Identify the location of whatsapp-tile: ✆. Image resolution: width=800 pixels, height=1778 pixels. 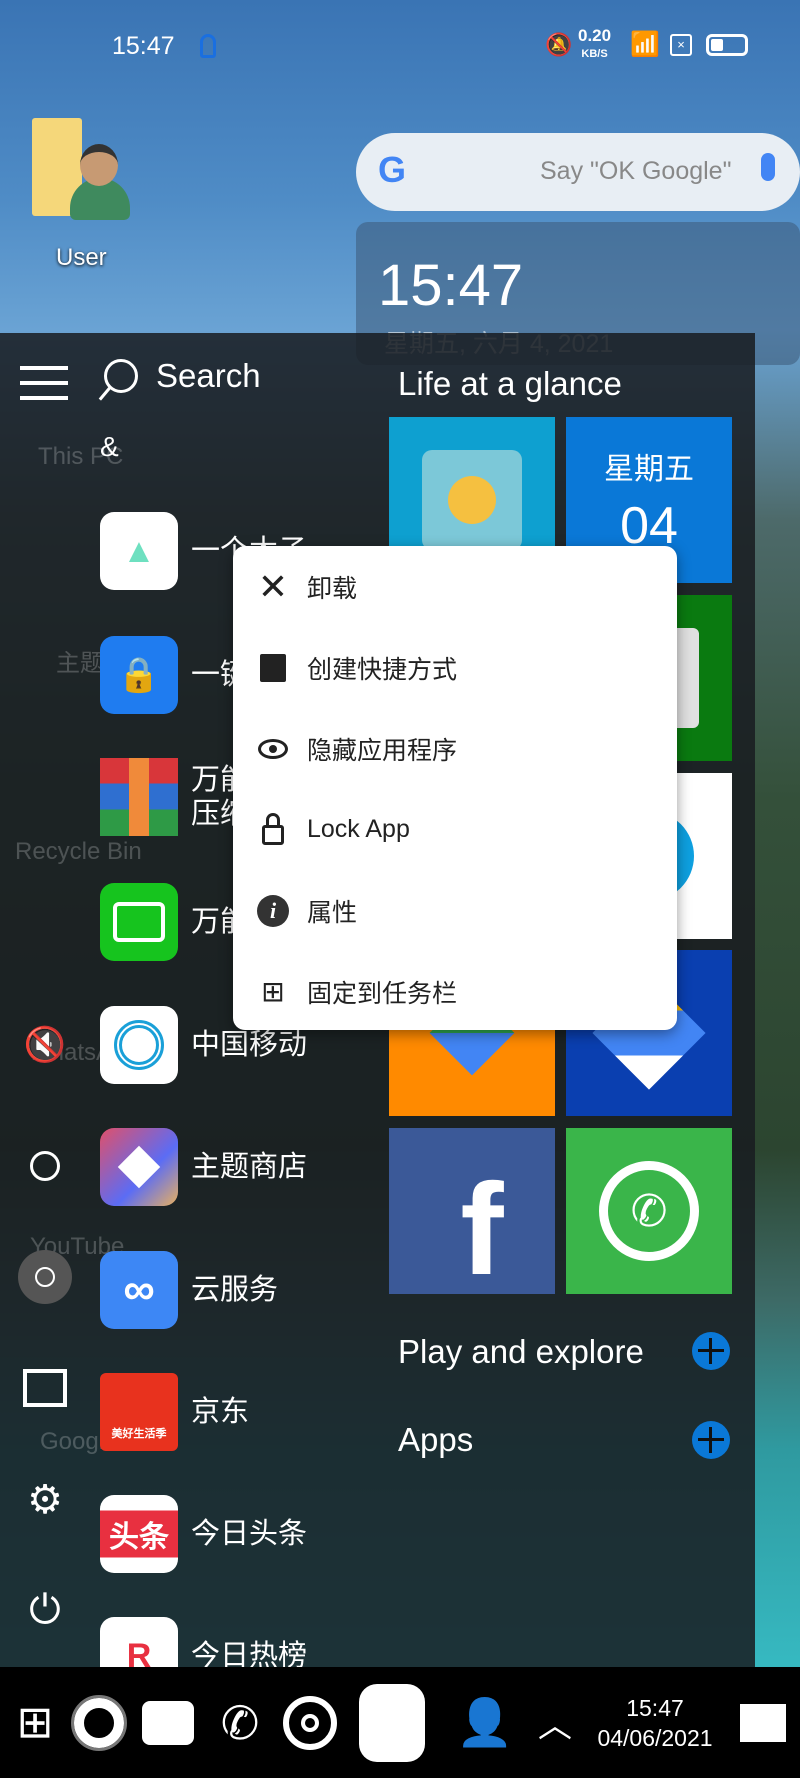
(649, 1211).